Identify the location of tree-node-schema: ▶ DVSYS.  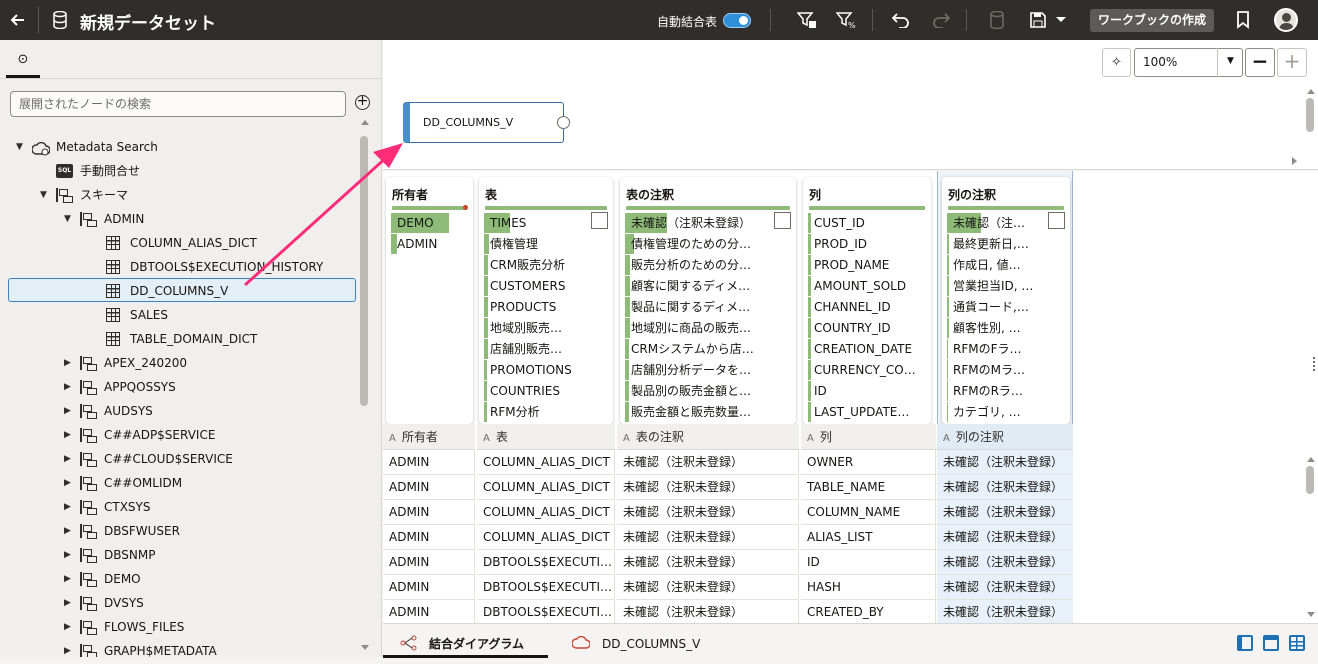
(180, 603).